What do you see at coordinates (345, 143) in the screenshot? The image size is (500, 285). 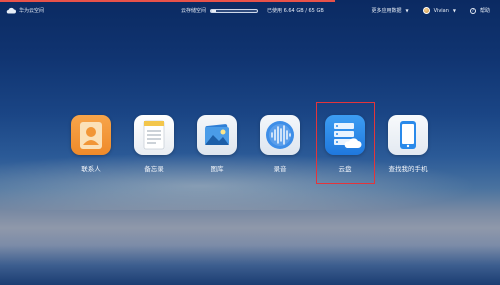 I see `highlight-box` at bounding box center [345, 143].